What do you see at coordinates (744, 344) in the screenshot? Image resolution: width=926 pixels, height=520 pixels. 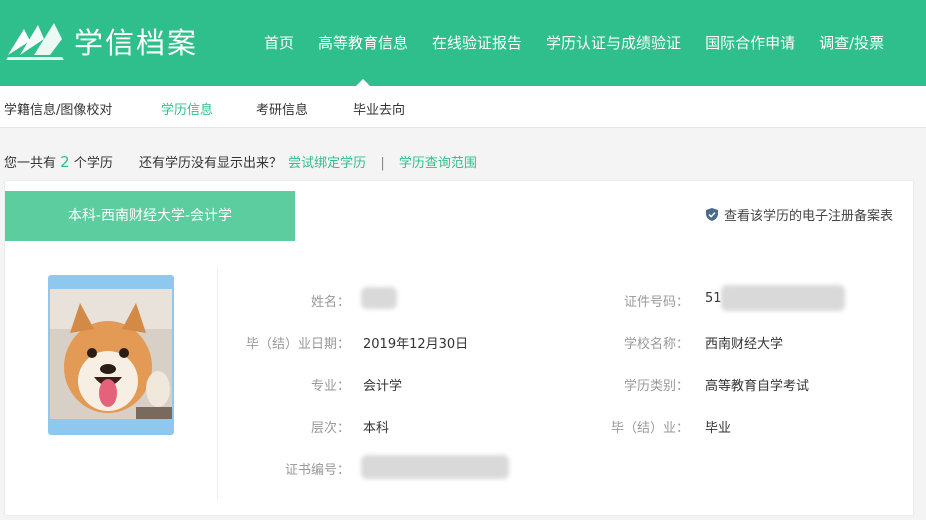 I see `school-name-value: 西南财经大学` at bounding box center [744, 344].